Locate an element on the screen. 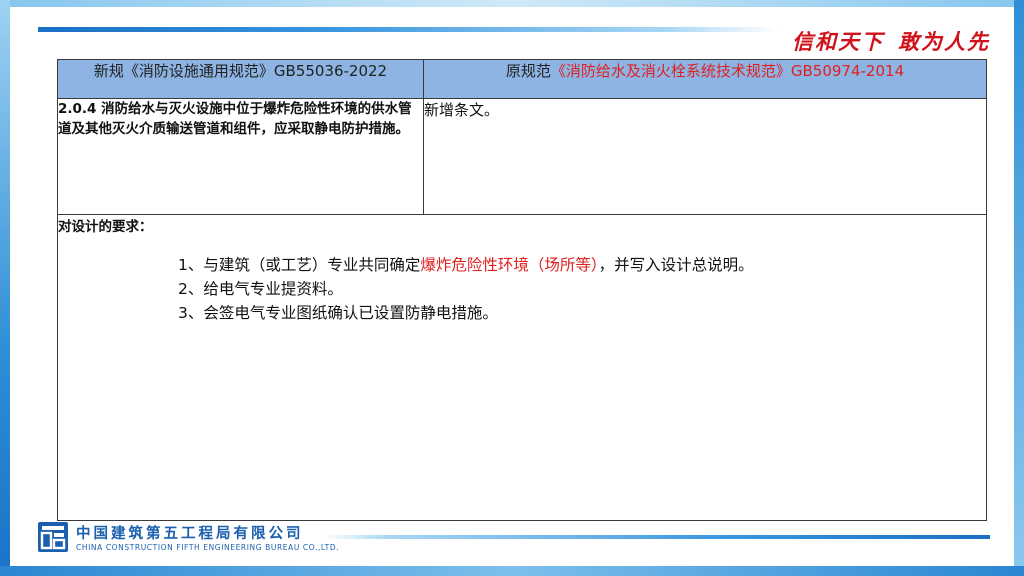 The image size is (1024, 576). requirement-3-text: 3、会签电气专业图纸确认已设置防静电措施。 is located at coordinates (338, 313).